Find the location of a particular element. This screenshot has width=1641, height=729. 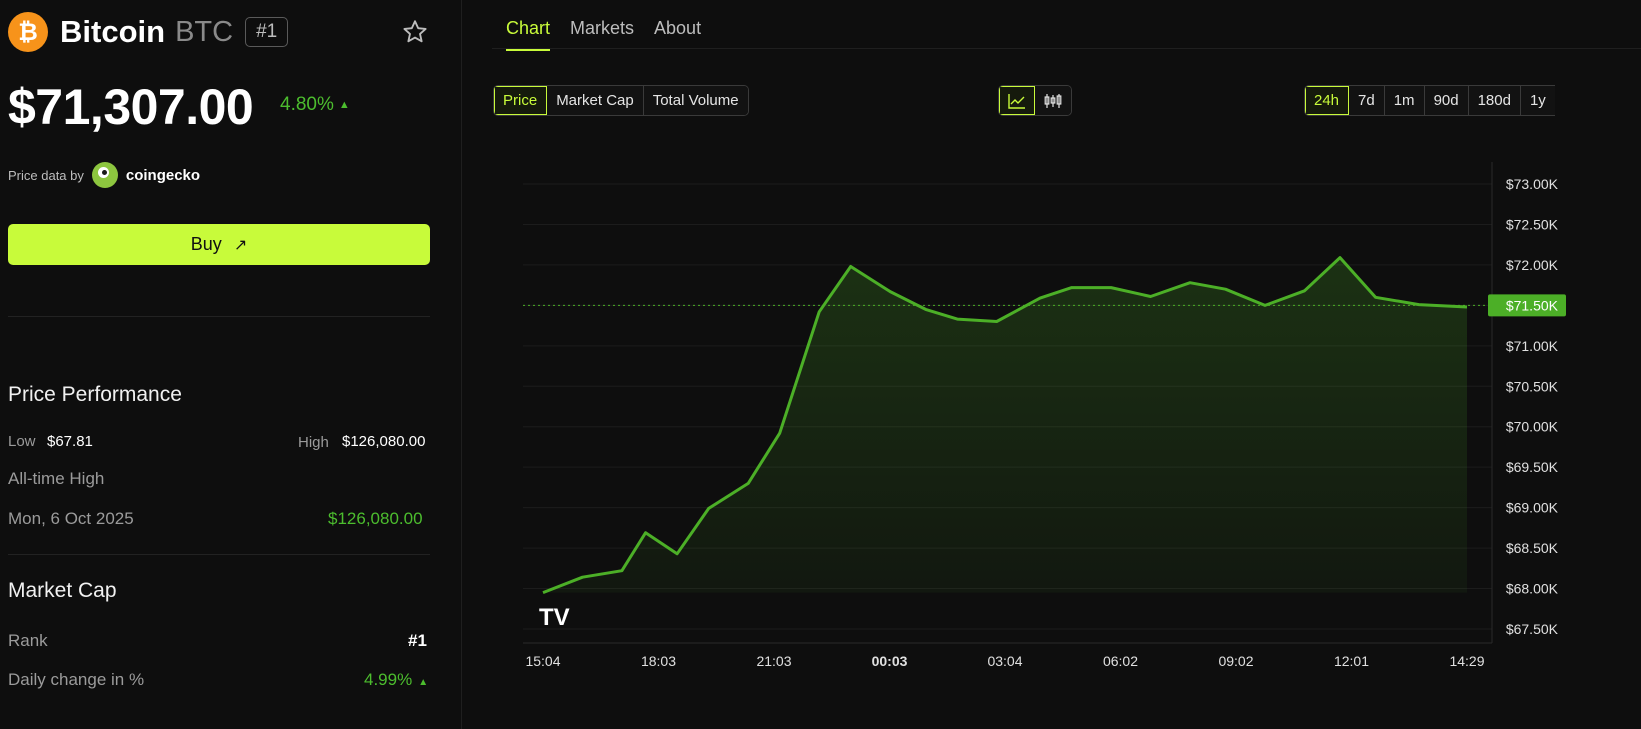

tradingview-watermark-icon: TV is located at coordinates (554, 617).